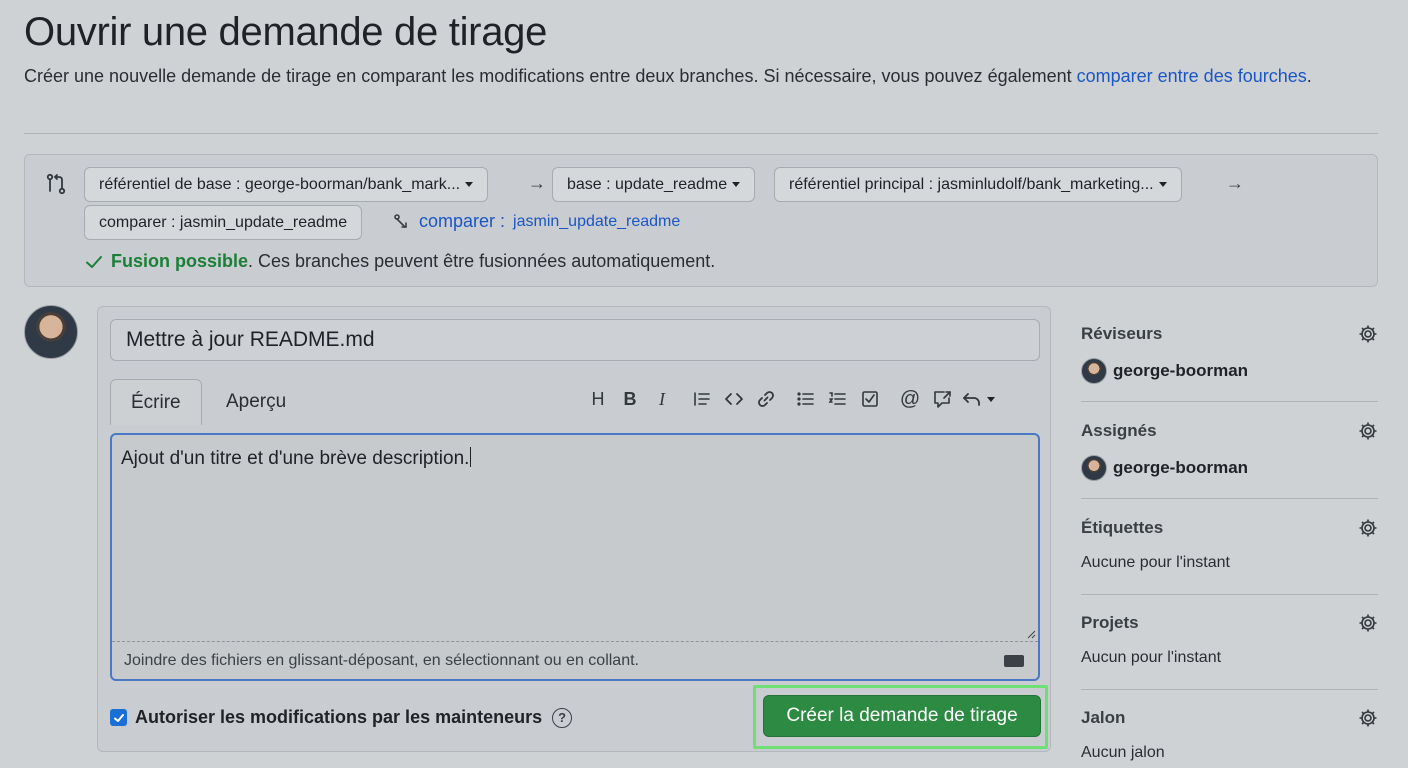 The width and height of the screenshot is (1408, 768). What do you see at coordinates (1151, 657) in the screenshot?
I see `projects-value: Aucun pour l'instant` at bounding box center [1151, 657].